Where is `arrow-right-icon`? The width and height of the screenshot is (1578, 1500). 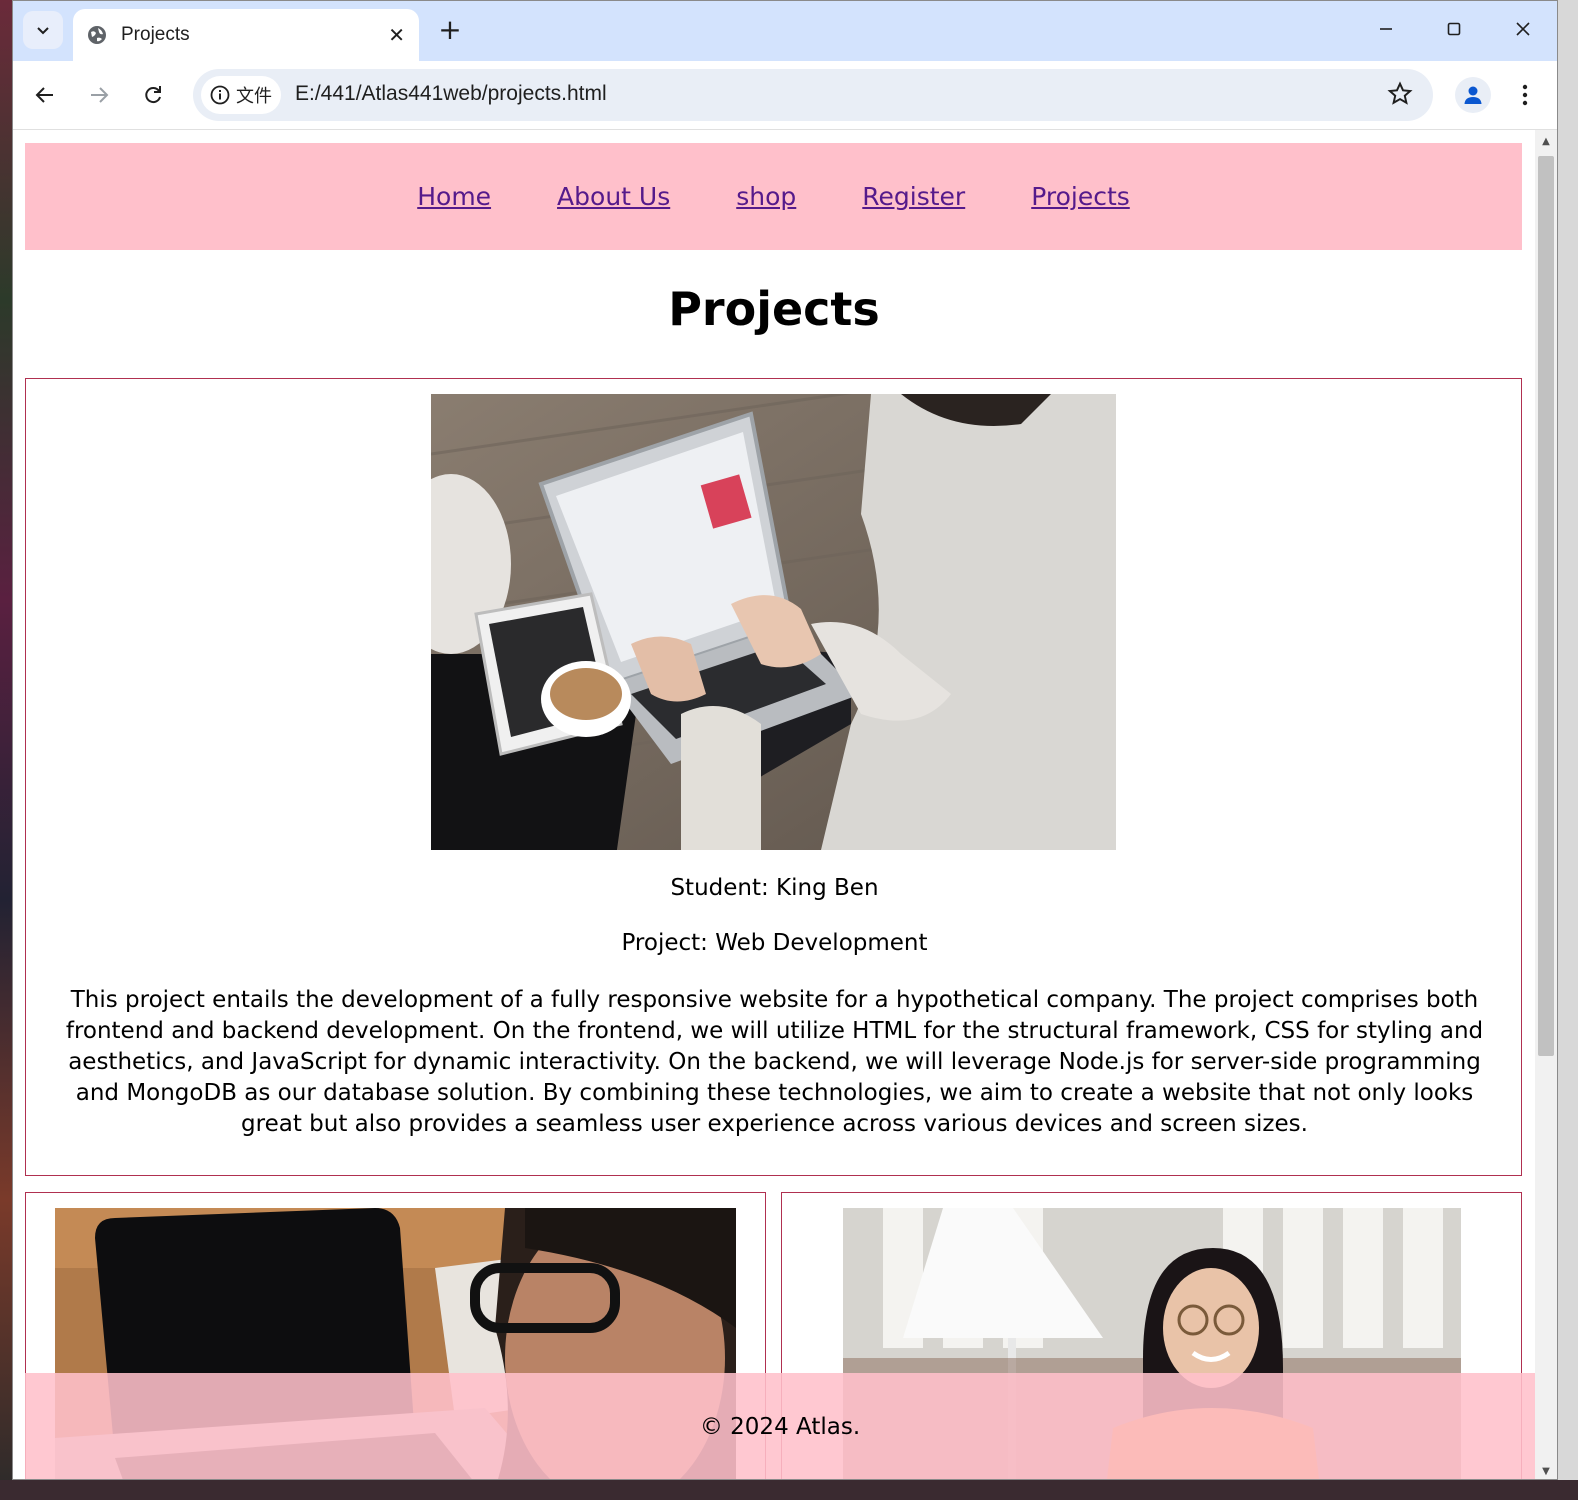
arrow-right-icon is located at coordinates (100, 95).